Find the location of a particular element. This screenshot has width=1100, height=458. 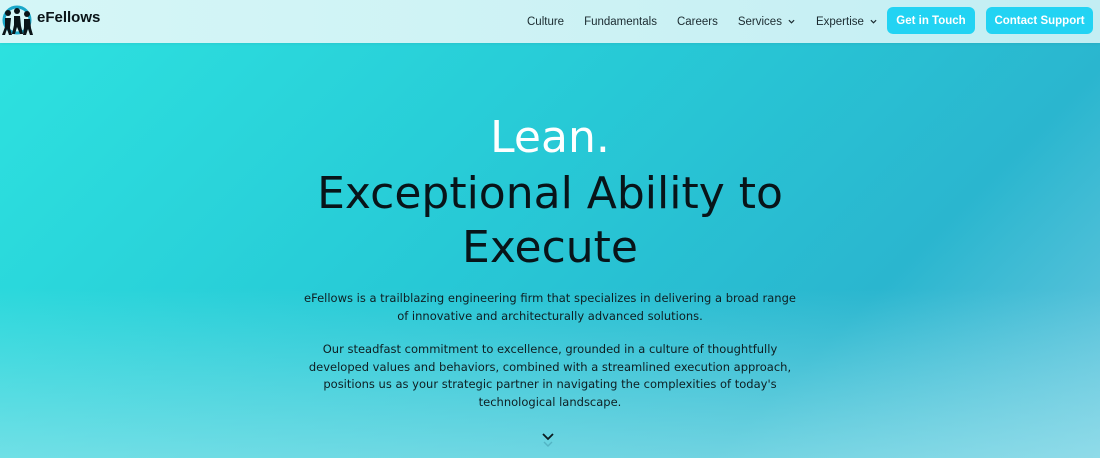

hero-title-line3: Execute is located at coordinates (550, 247).